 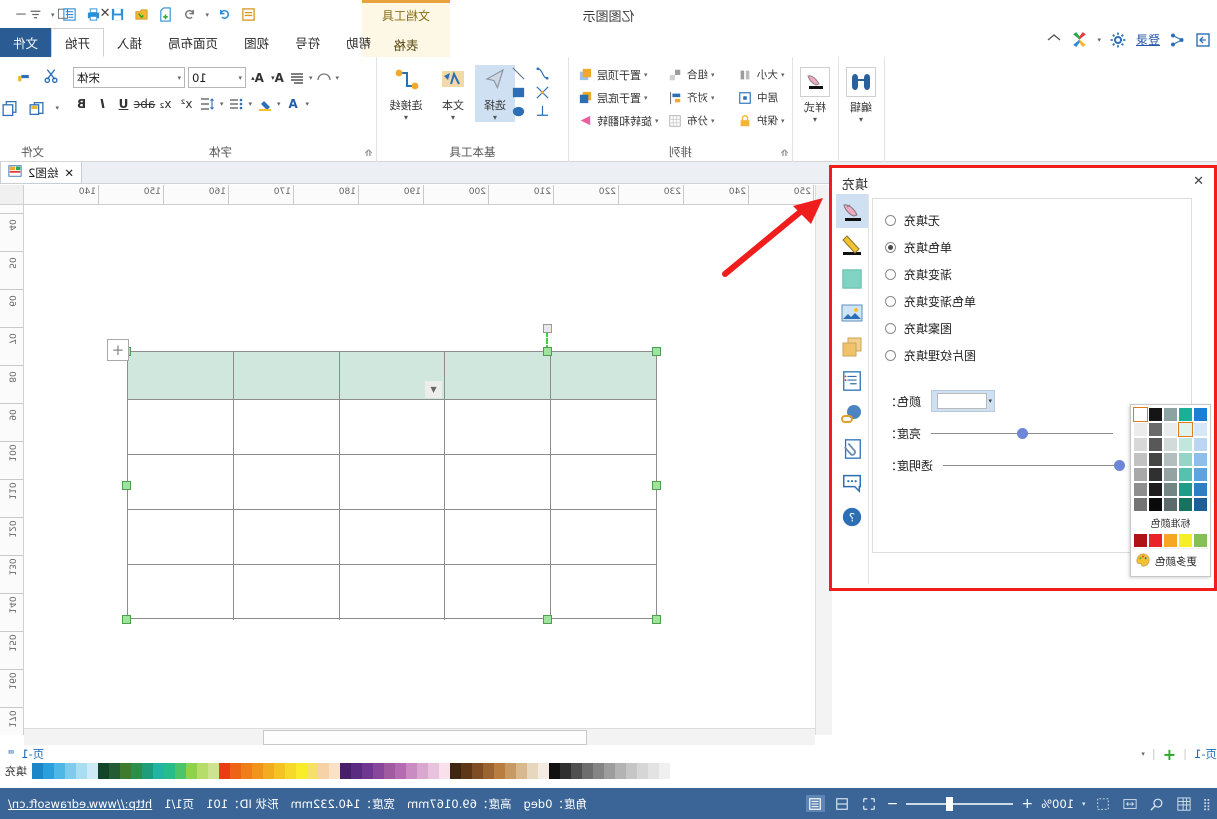 I want to click on bring-front-caret: ▾, so click(x=646, y=75).